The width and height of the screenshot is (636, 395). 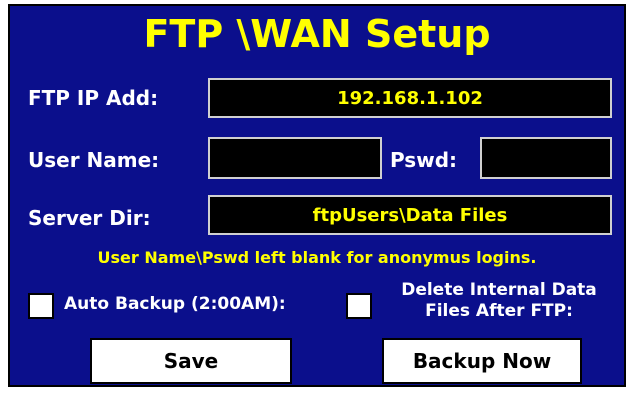 I want to click on user-name-field, so click(x=295, y=158).